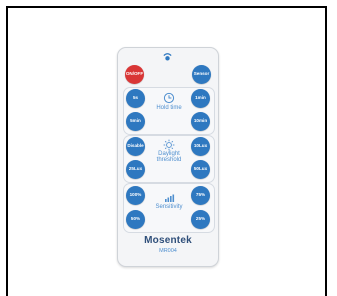 The height and width of the screenshot is (296, 337). I want to click on clock-icon, so click(169, 98).